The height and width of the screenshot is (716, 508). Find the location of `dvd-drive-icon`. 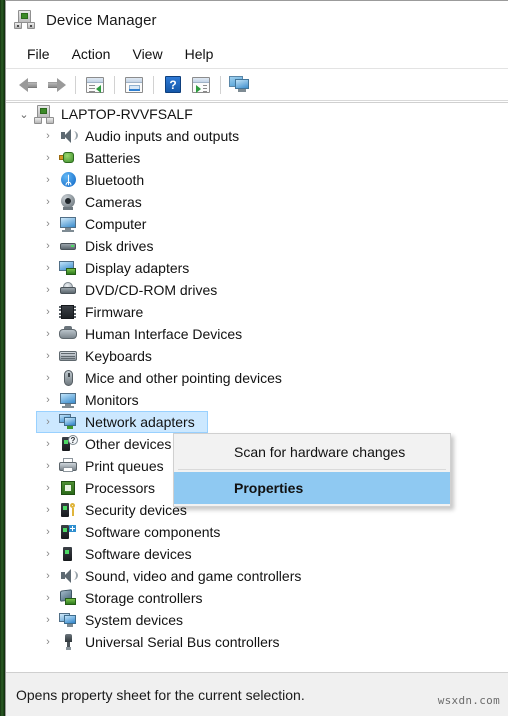

dvd-drive-icon is located at coordinates (68, 290).